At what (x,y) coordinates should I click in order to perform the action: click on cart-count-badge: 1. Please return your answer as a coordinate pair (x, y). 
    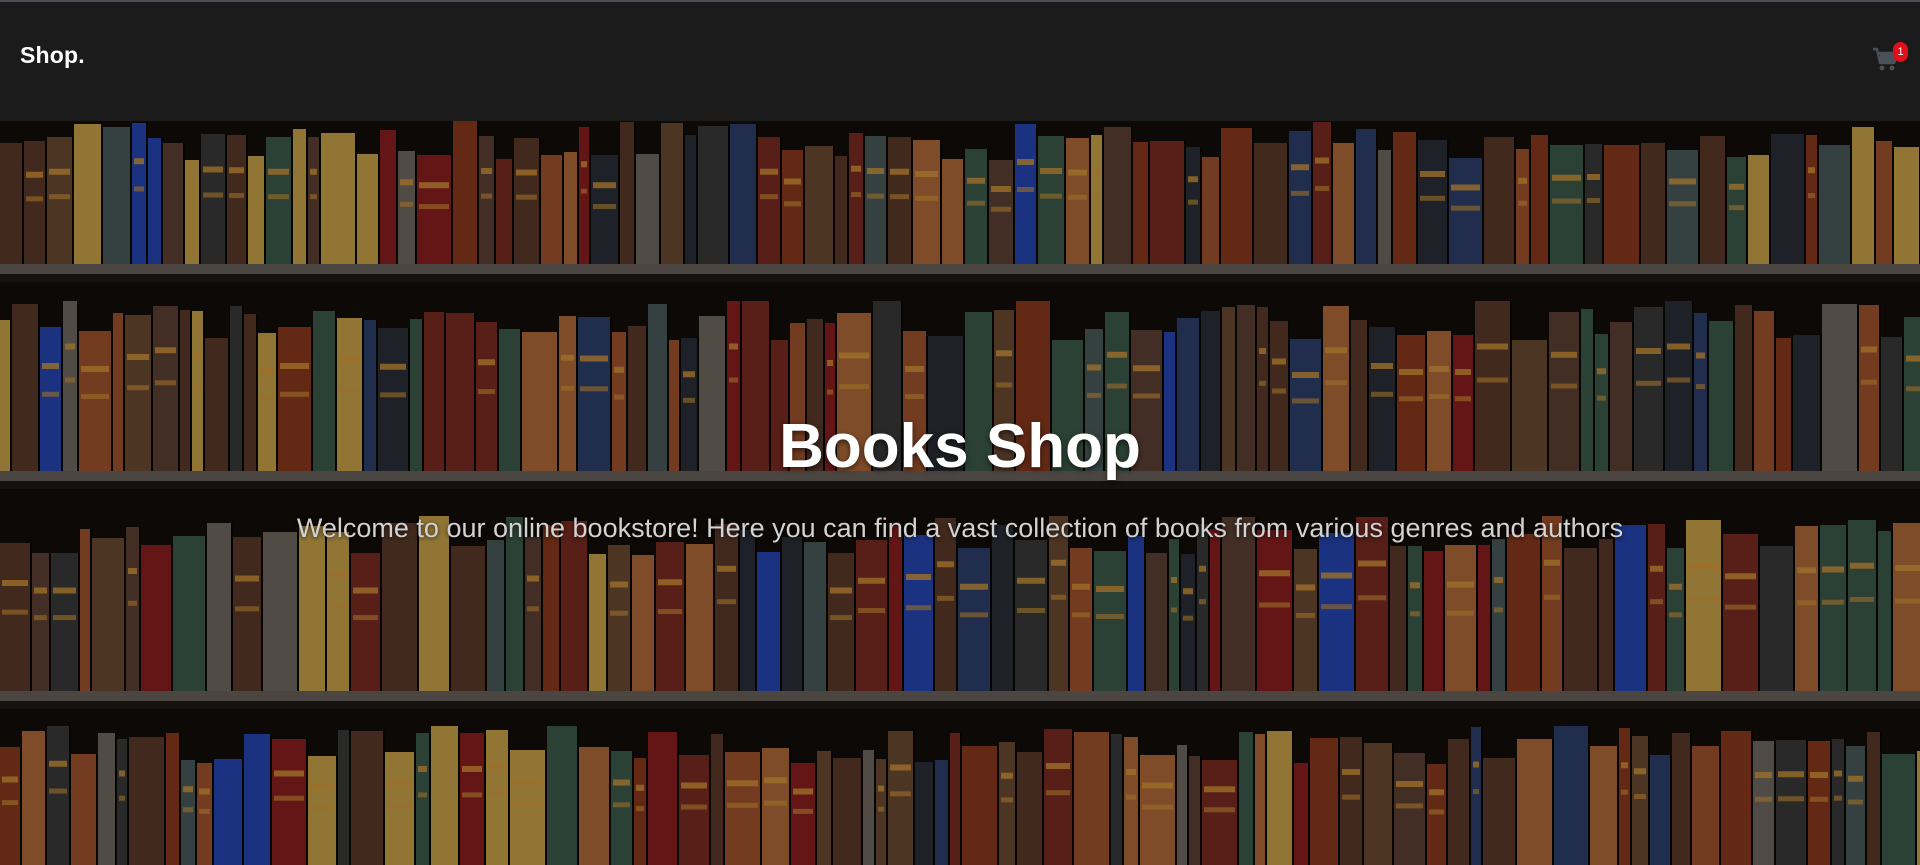
    Looking at the image, I should click on (1900, 52).